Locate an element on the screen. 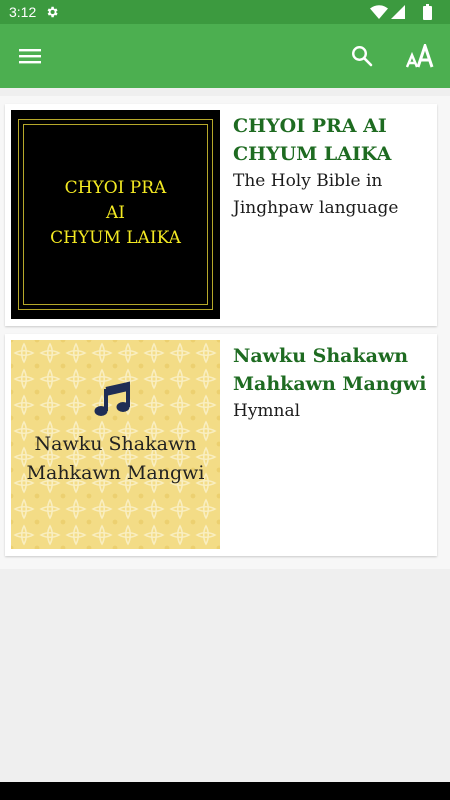  search-button is located at coordinates (362, 56).